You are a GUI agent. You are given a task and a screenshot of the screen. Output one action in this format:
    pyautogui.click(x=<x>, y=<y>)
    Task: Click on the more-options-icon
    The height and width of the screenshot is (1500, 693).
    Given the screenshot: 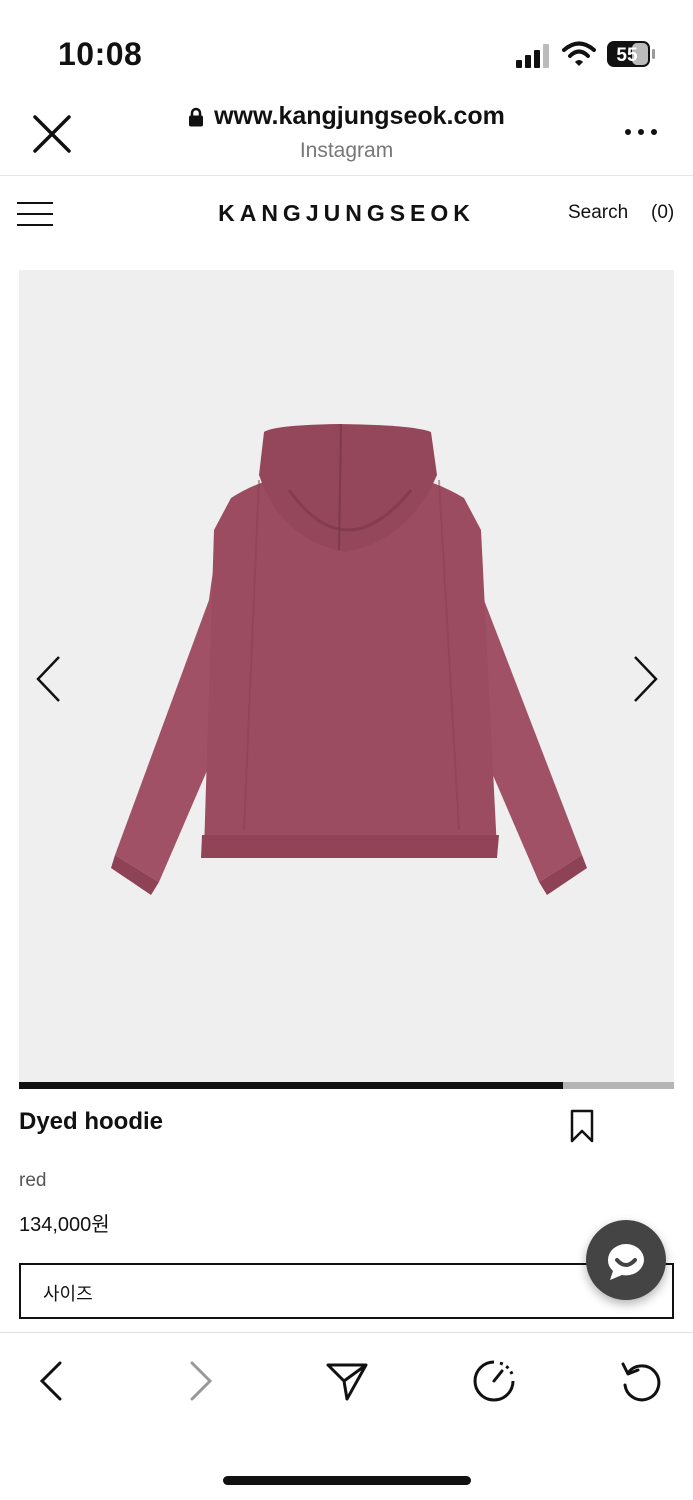 What is the action you would take?
    pyautogui.click(x=641, y=132)
    